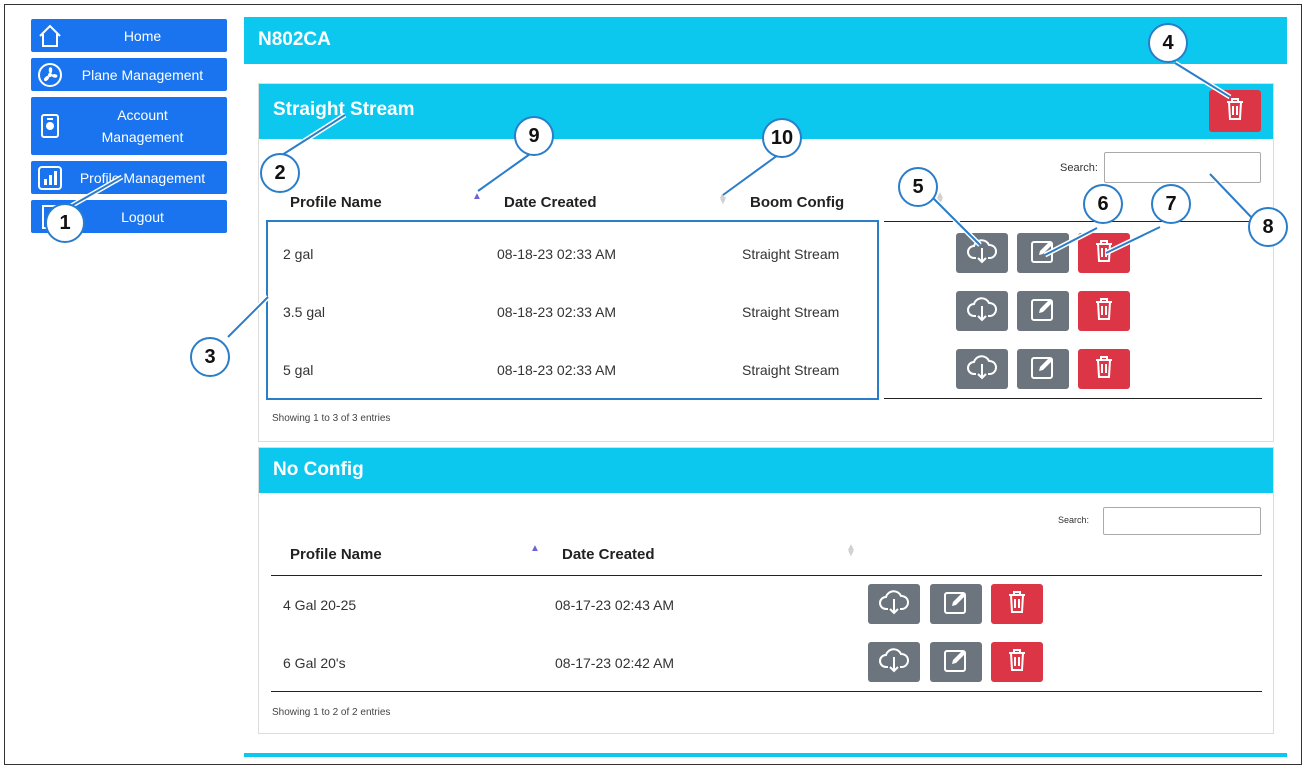  I want to click on callout-1: 1, so click(65, 223).